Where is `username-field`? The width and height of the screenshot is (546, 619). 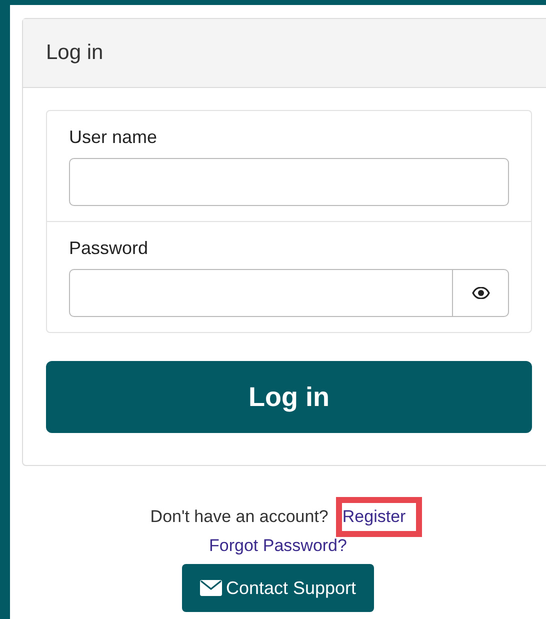 username-field is located at coordinates (289, 182).